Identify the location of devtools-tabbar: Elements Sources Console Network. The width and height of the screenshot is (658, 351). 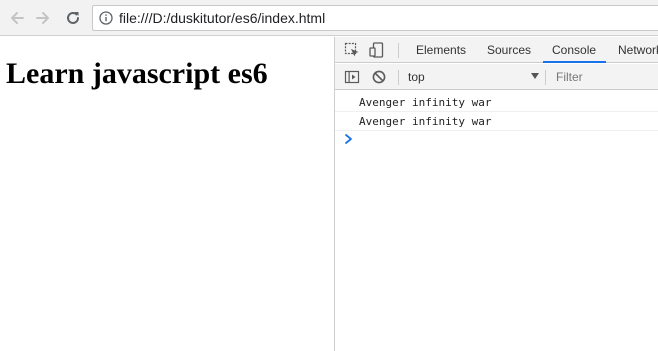
(496, 50).